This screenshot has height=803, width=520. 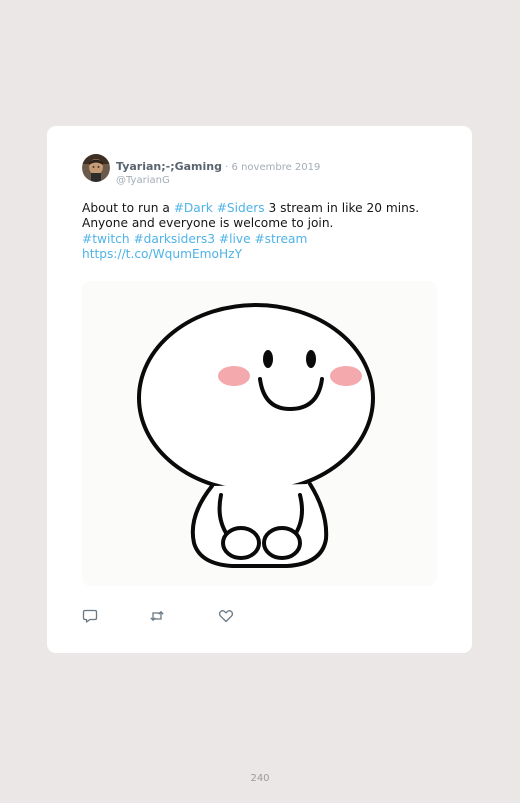 I want to click on text-suffix: 3 stream in like 20 mins., so click(x=342, y=208).